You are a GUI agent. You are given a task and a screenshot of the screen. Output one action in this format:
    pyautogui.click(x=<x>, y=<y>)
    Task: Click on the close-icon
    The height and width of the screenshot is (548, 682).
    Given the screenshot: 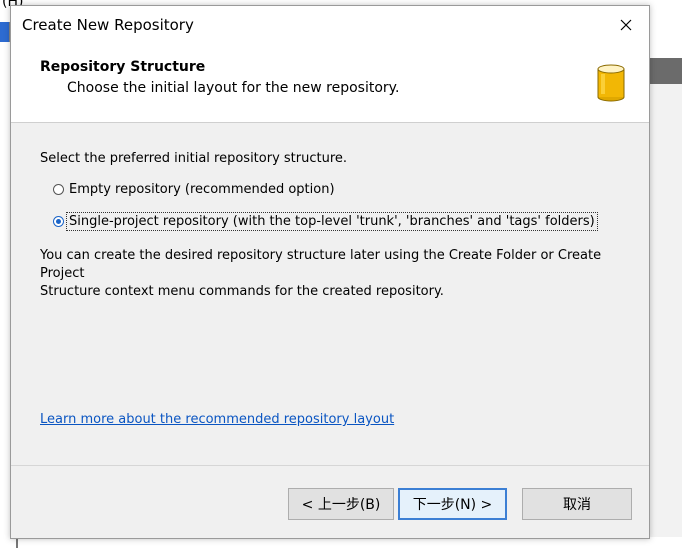 What is the action you would take?
    pyautogui.click(x=626, y=25)
    